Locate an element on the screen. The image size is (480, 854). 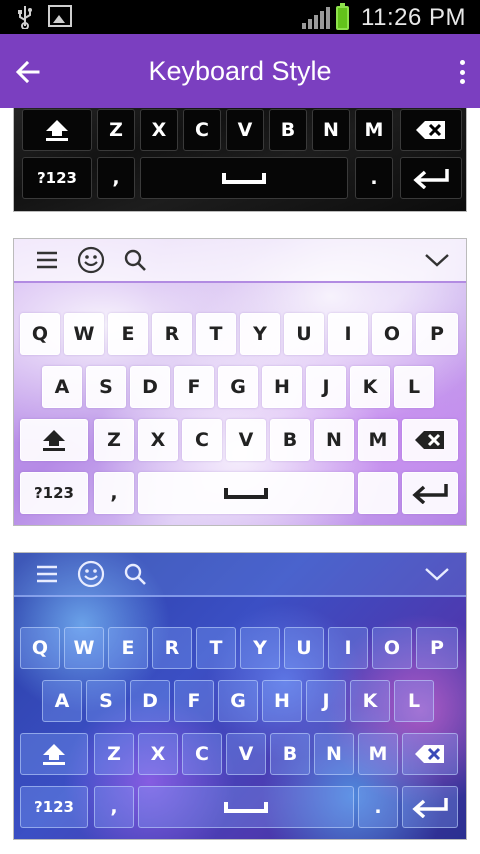
page-title: Keyboard Style is located at coordinates (240, 71).